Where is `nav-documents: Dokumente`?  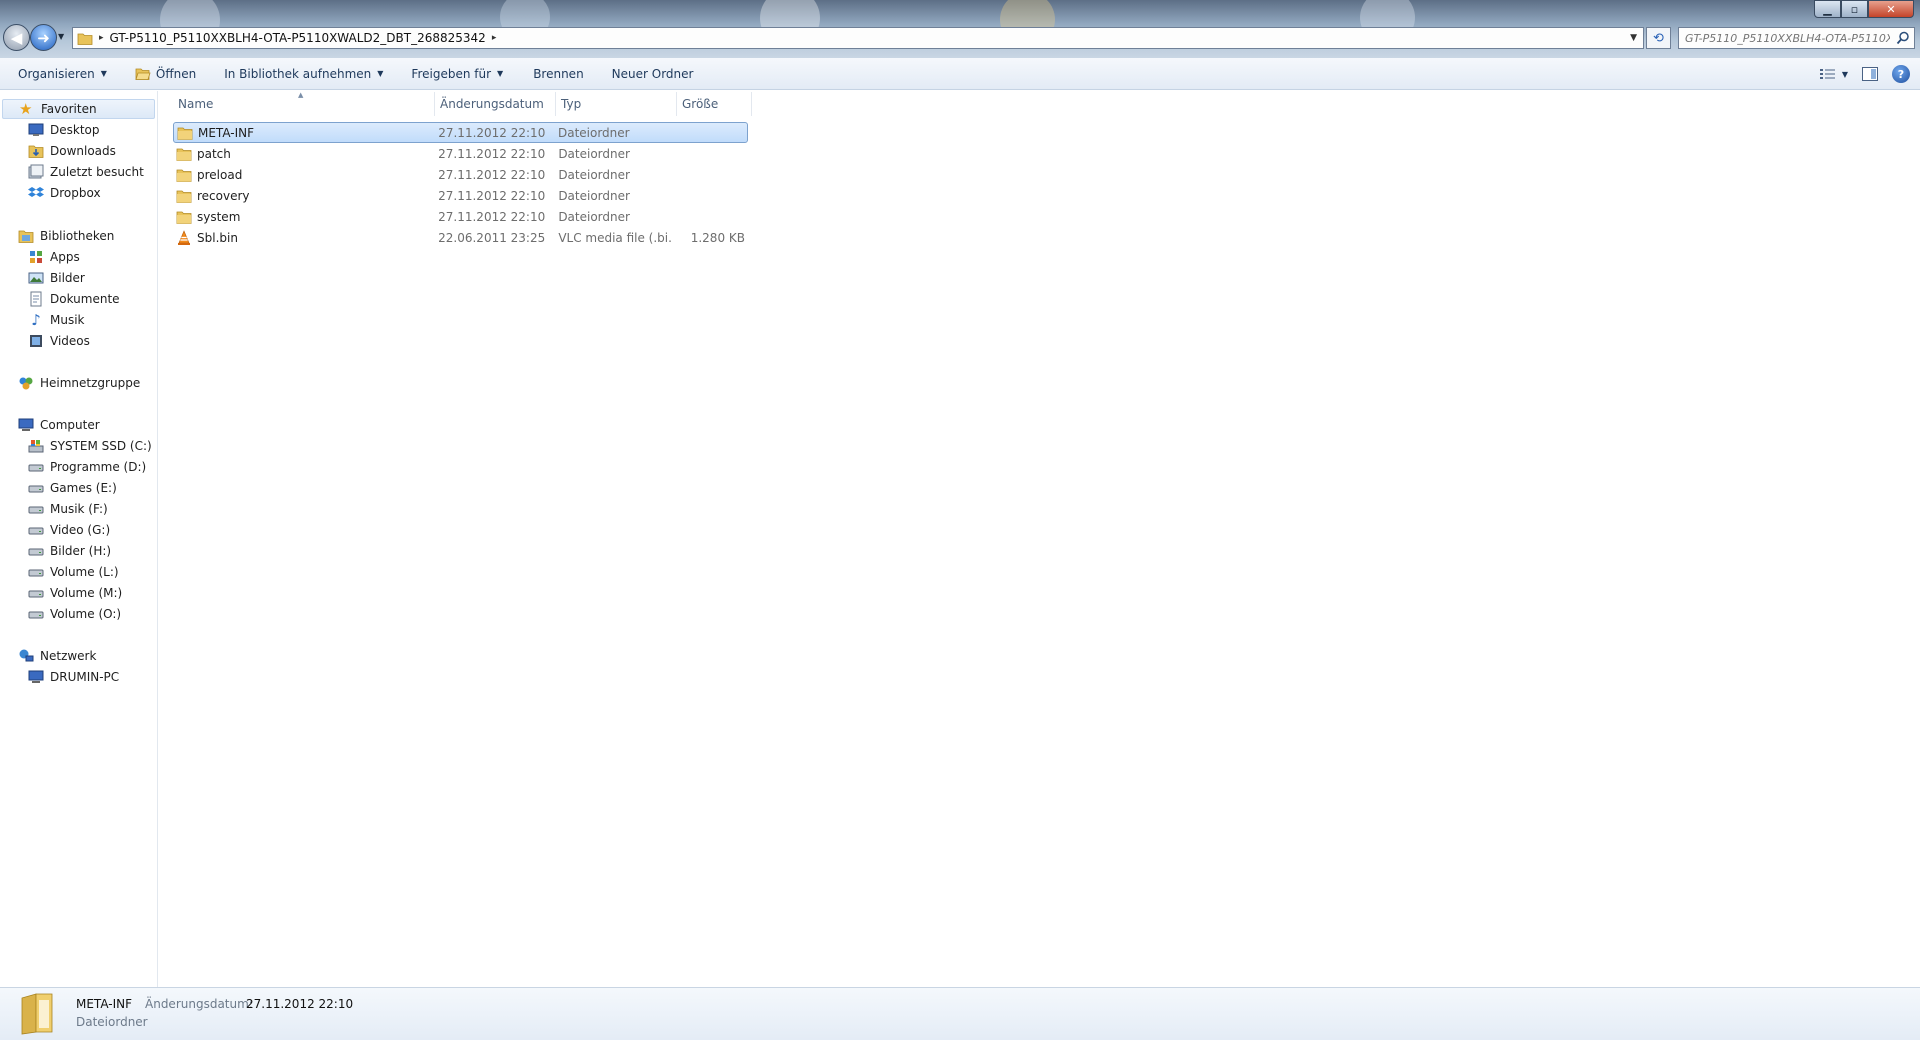 nav-documents: Dokumente is located at coordinates (74, 299).